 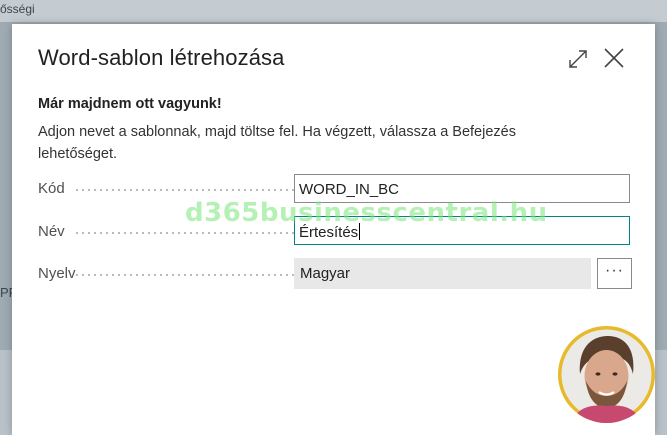 What do you see at coordinates (442, 273) in the screenshot?
I see `language-field: Magyar` at bounding box center [442, 273].